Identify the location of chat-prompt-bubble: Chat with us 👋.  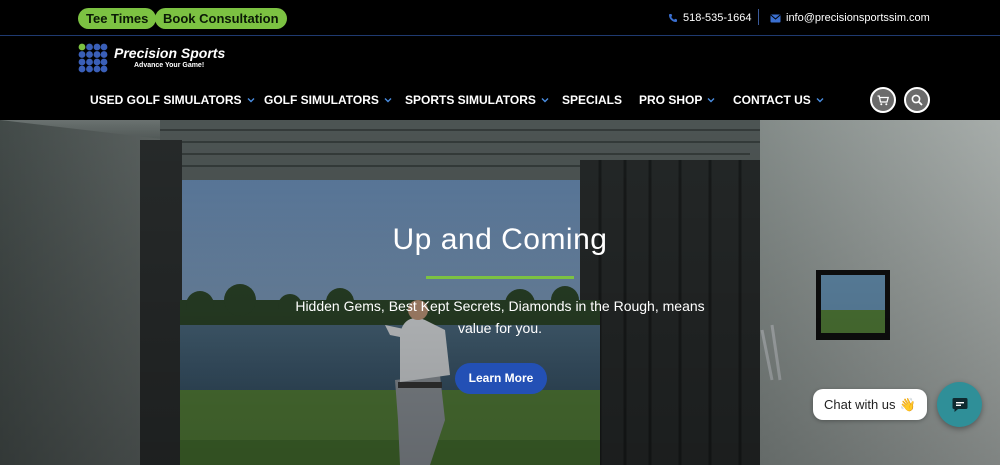
(870, 404).